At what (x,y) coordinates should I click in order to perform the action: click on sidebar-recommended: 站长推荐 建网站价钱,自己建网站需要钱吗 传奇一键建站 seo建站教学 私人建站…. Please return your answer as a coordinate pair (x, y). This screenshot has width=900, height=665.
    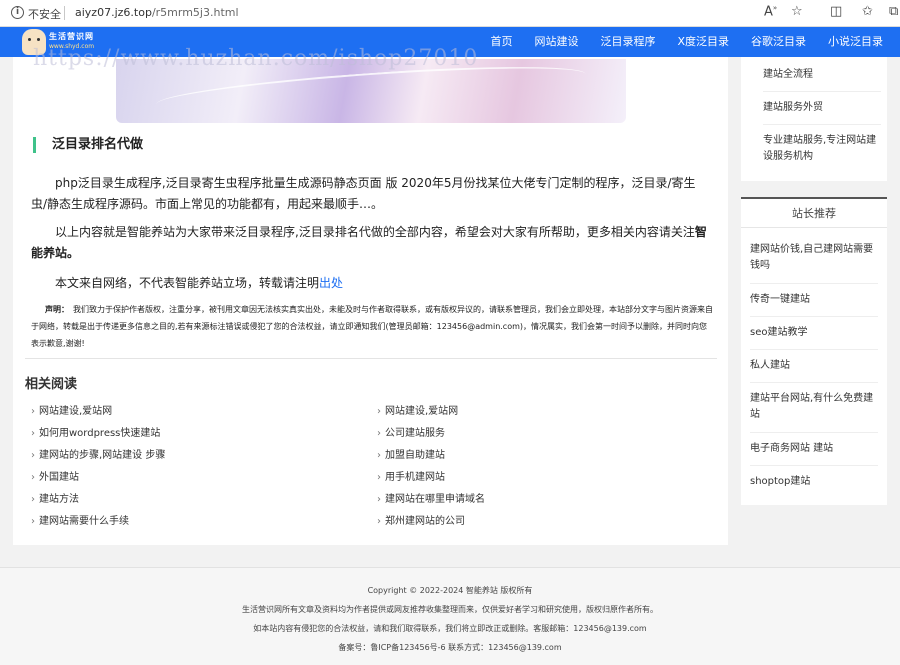
    Looking at the image, I should click on (814, 351).